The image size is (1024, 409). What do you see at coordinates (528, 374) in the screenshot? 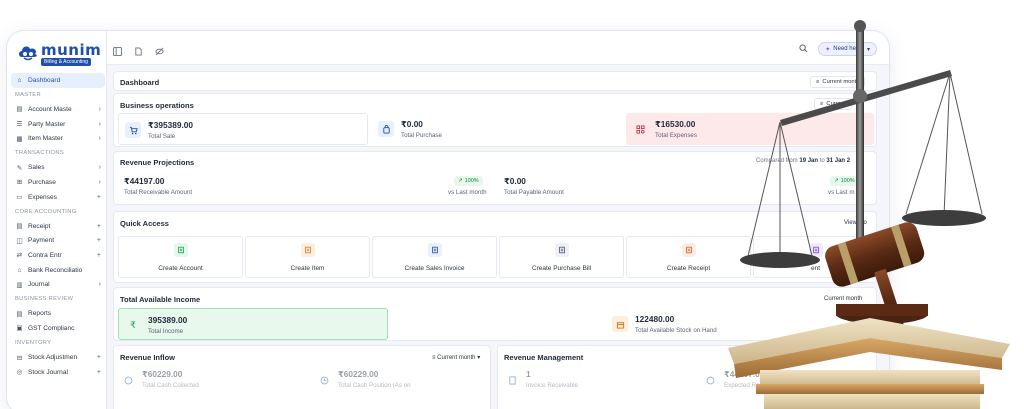
I see `invoice-receivable-count: 1` at bounding box center [528, 374].